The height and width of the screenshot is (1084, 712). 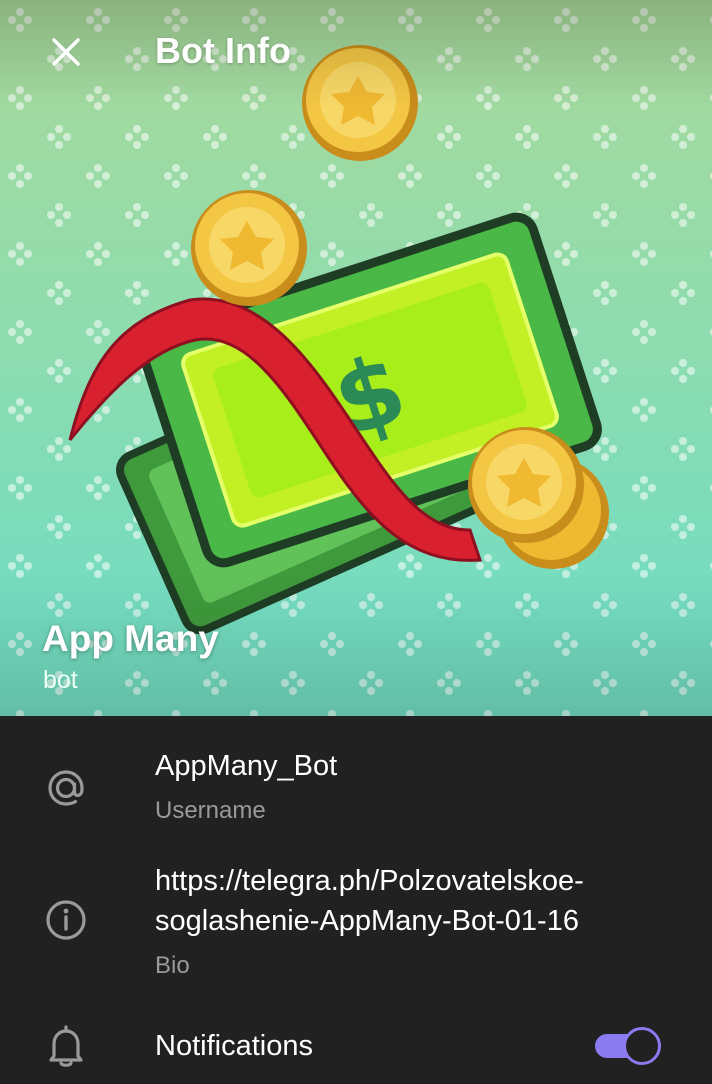 I want to click on at-icon, so click(x=66, y=788).